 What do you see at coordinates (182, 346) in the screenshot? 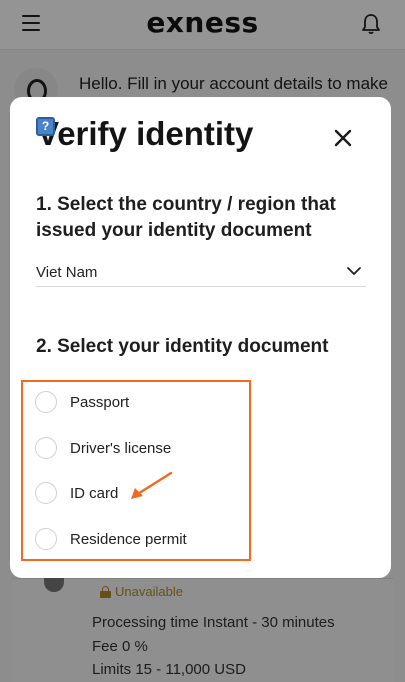
I see `step2-title: 2. Select your identity document` at bounding box center [182, 346].